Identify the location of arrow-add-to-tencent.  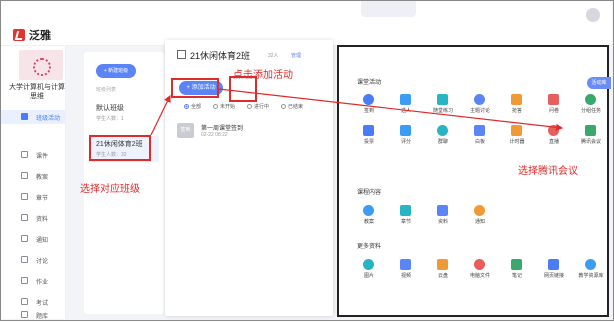
(391, 109).